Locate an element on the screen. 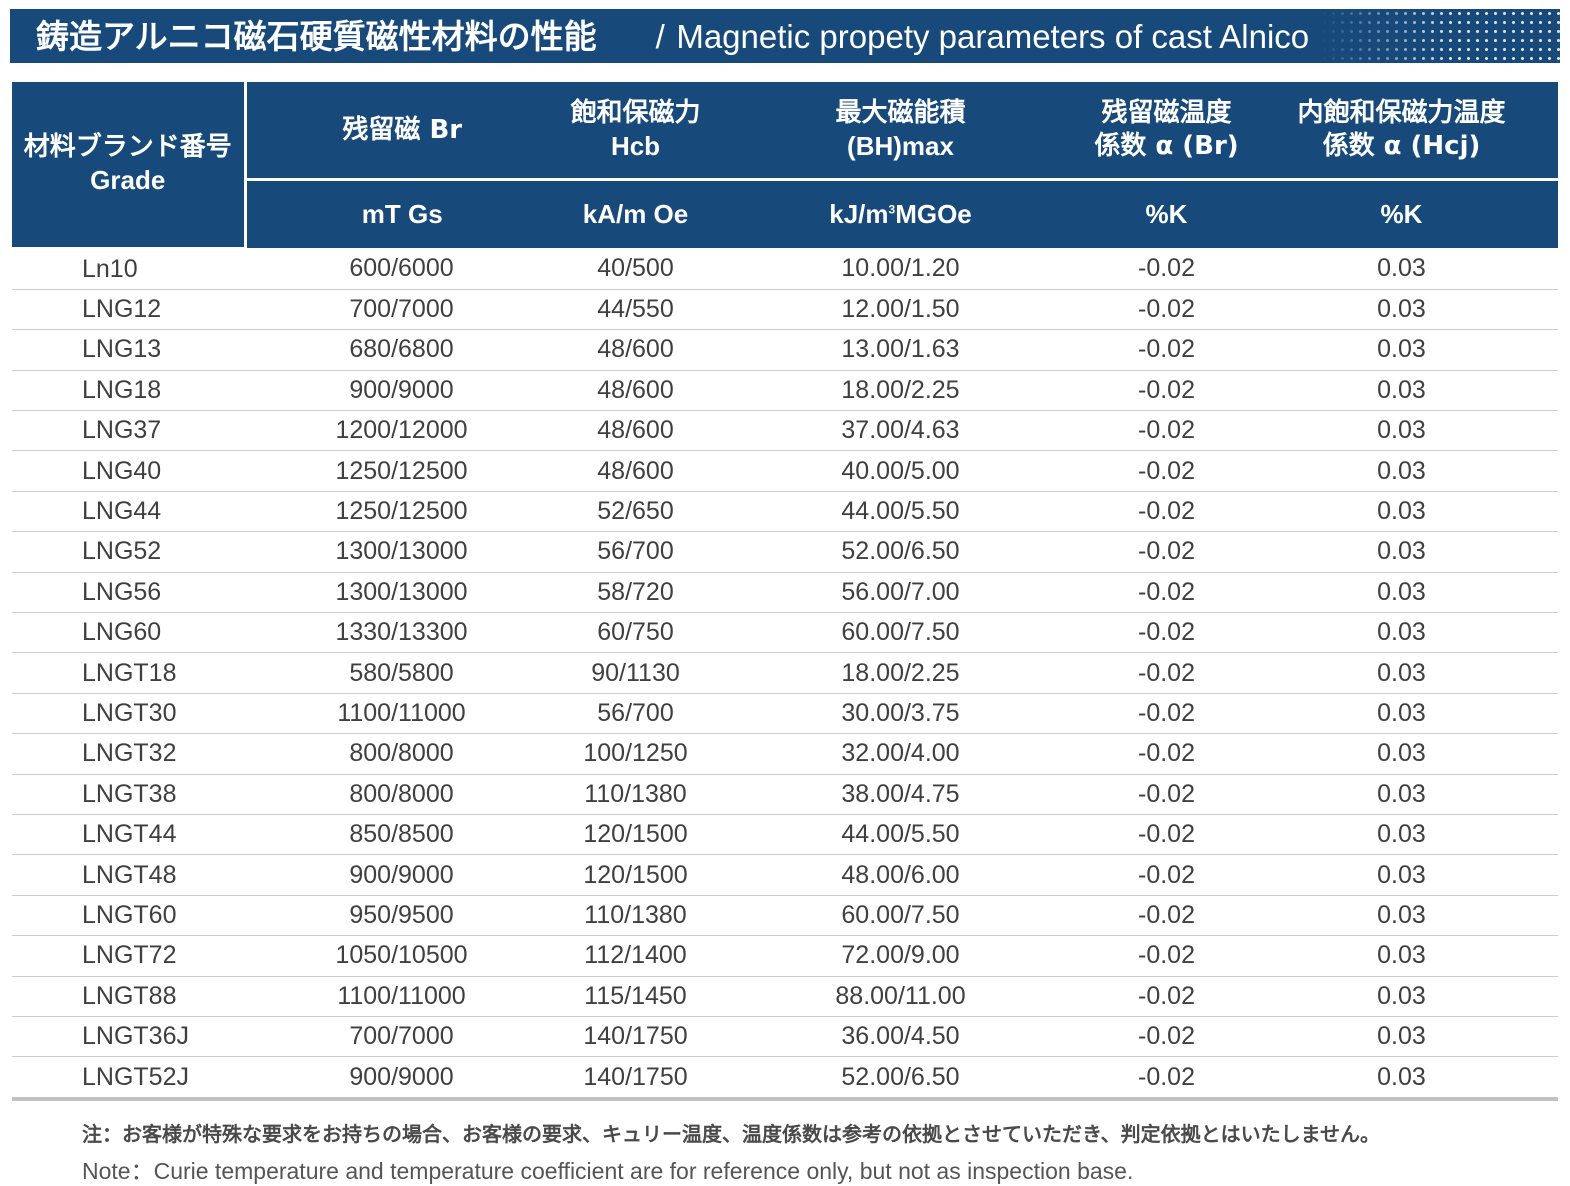 The width and height of the screenshot is (1570, 1186). cell-br: 1330/13300 is located at coordinates (401, 633).